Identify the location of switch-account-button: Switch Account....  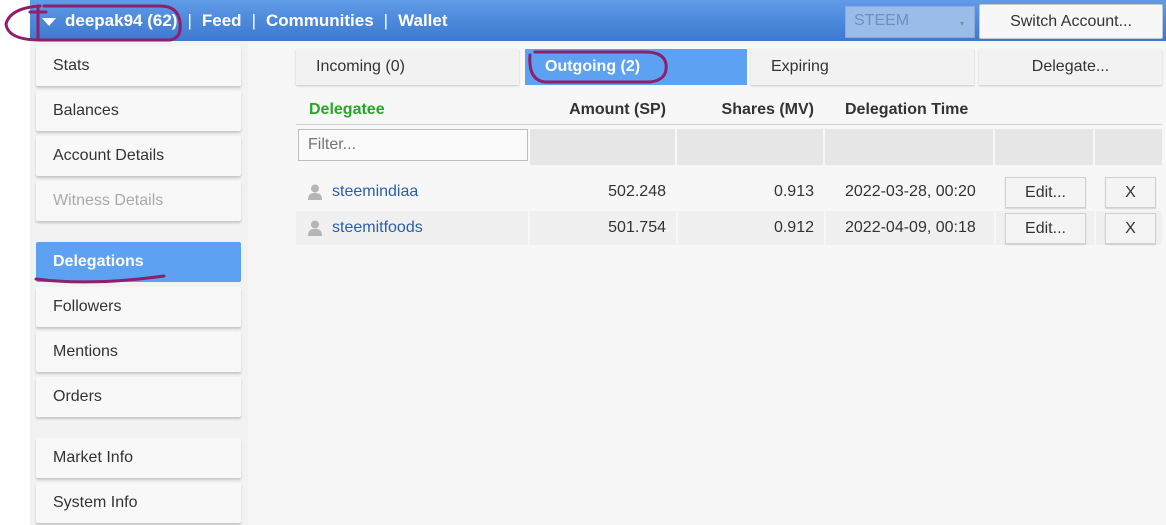
(1071, 21).